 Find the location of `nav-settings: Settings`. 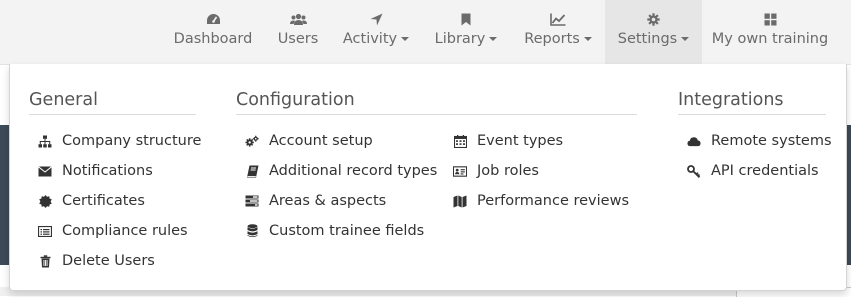

nav-settings: Settings is located at coordinates (653, 32).